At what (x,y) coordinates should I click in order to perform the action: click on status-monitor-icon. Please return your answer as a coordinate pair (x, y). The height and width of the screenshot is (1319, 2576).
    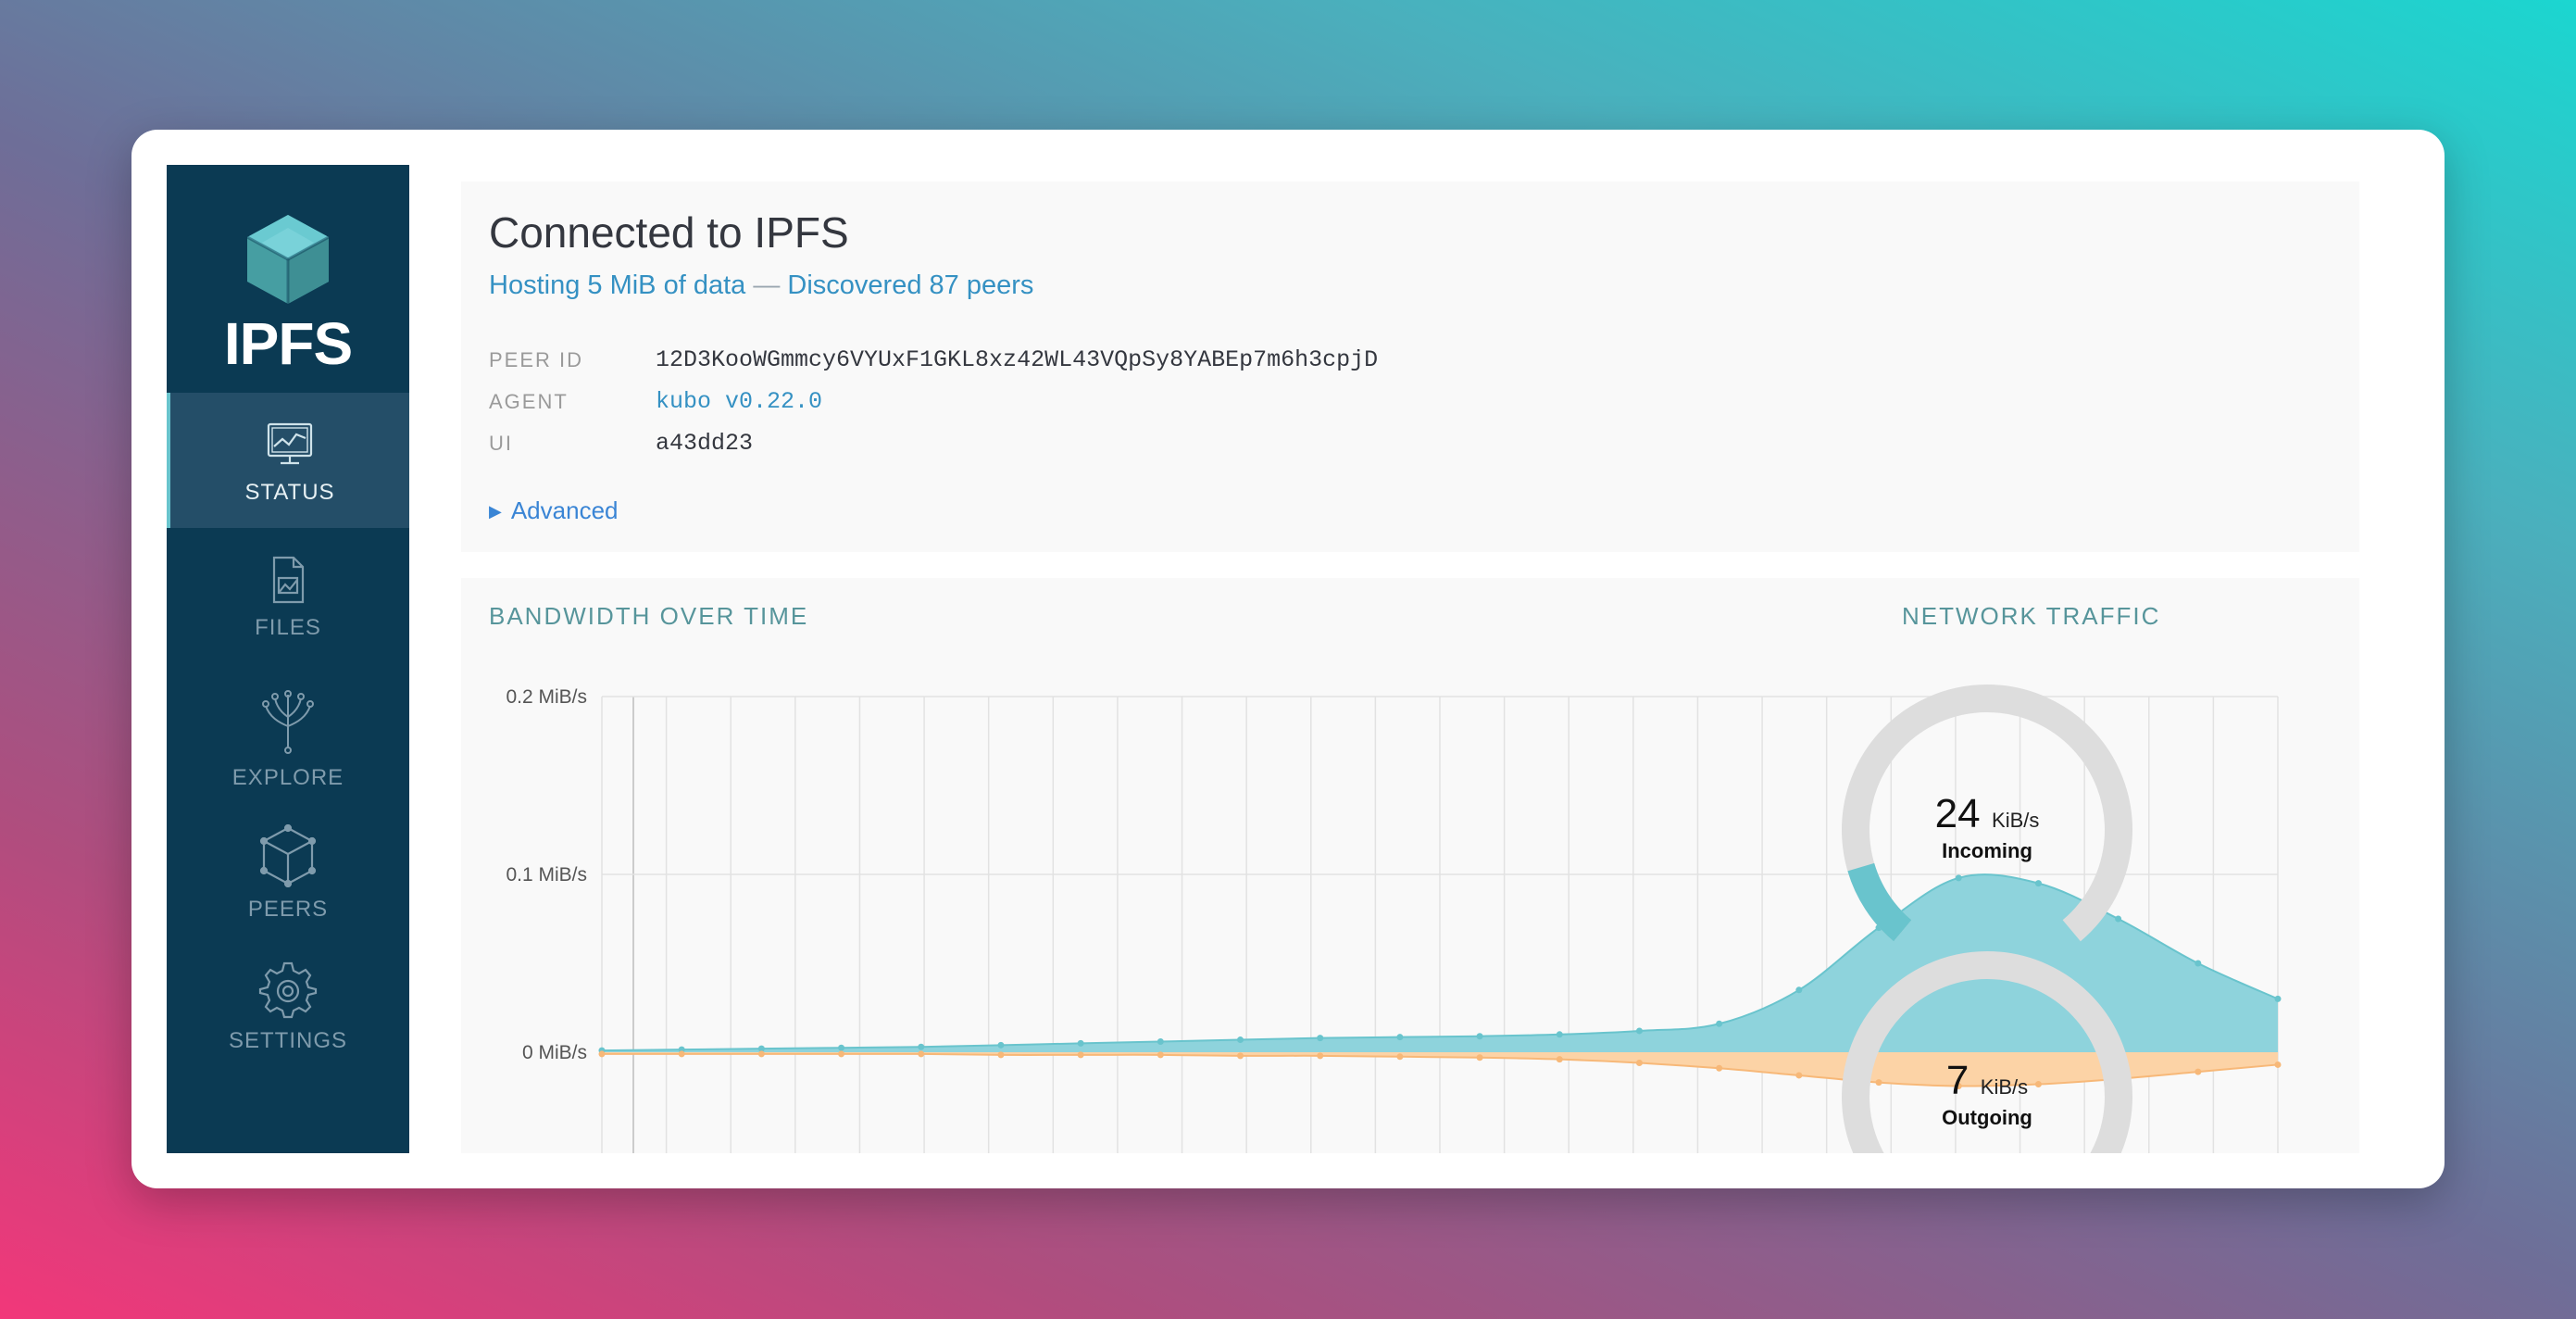
    Looking at the image, I should click on (290, 443).